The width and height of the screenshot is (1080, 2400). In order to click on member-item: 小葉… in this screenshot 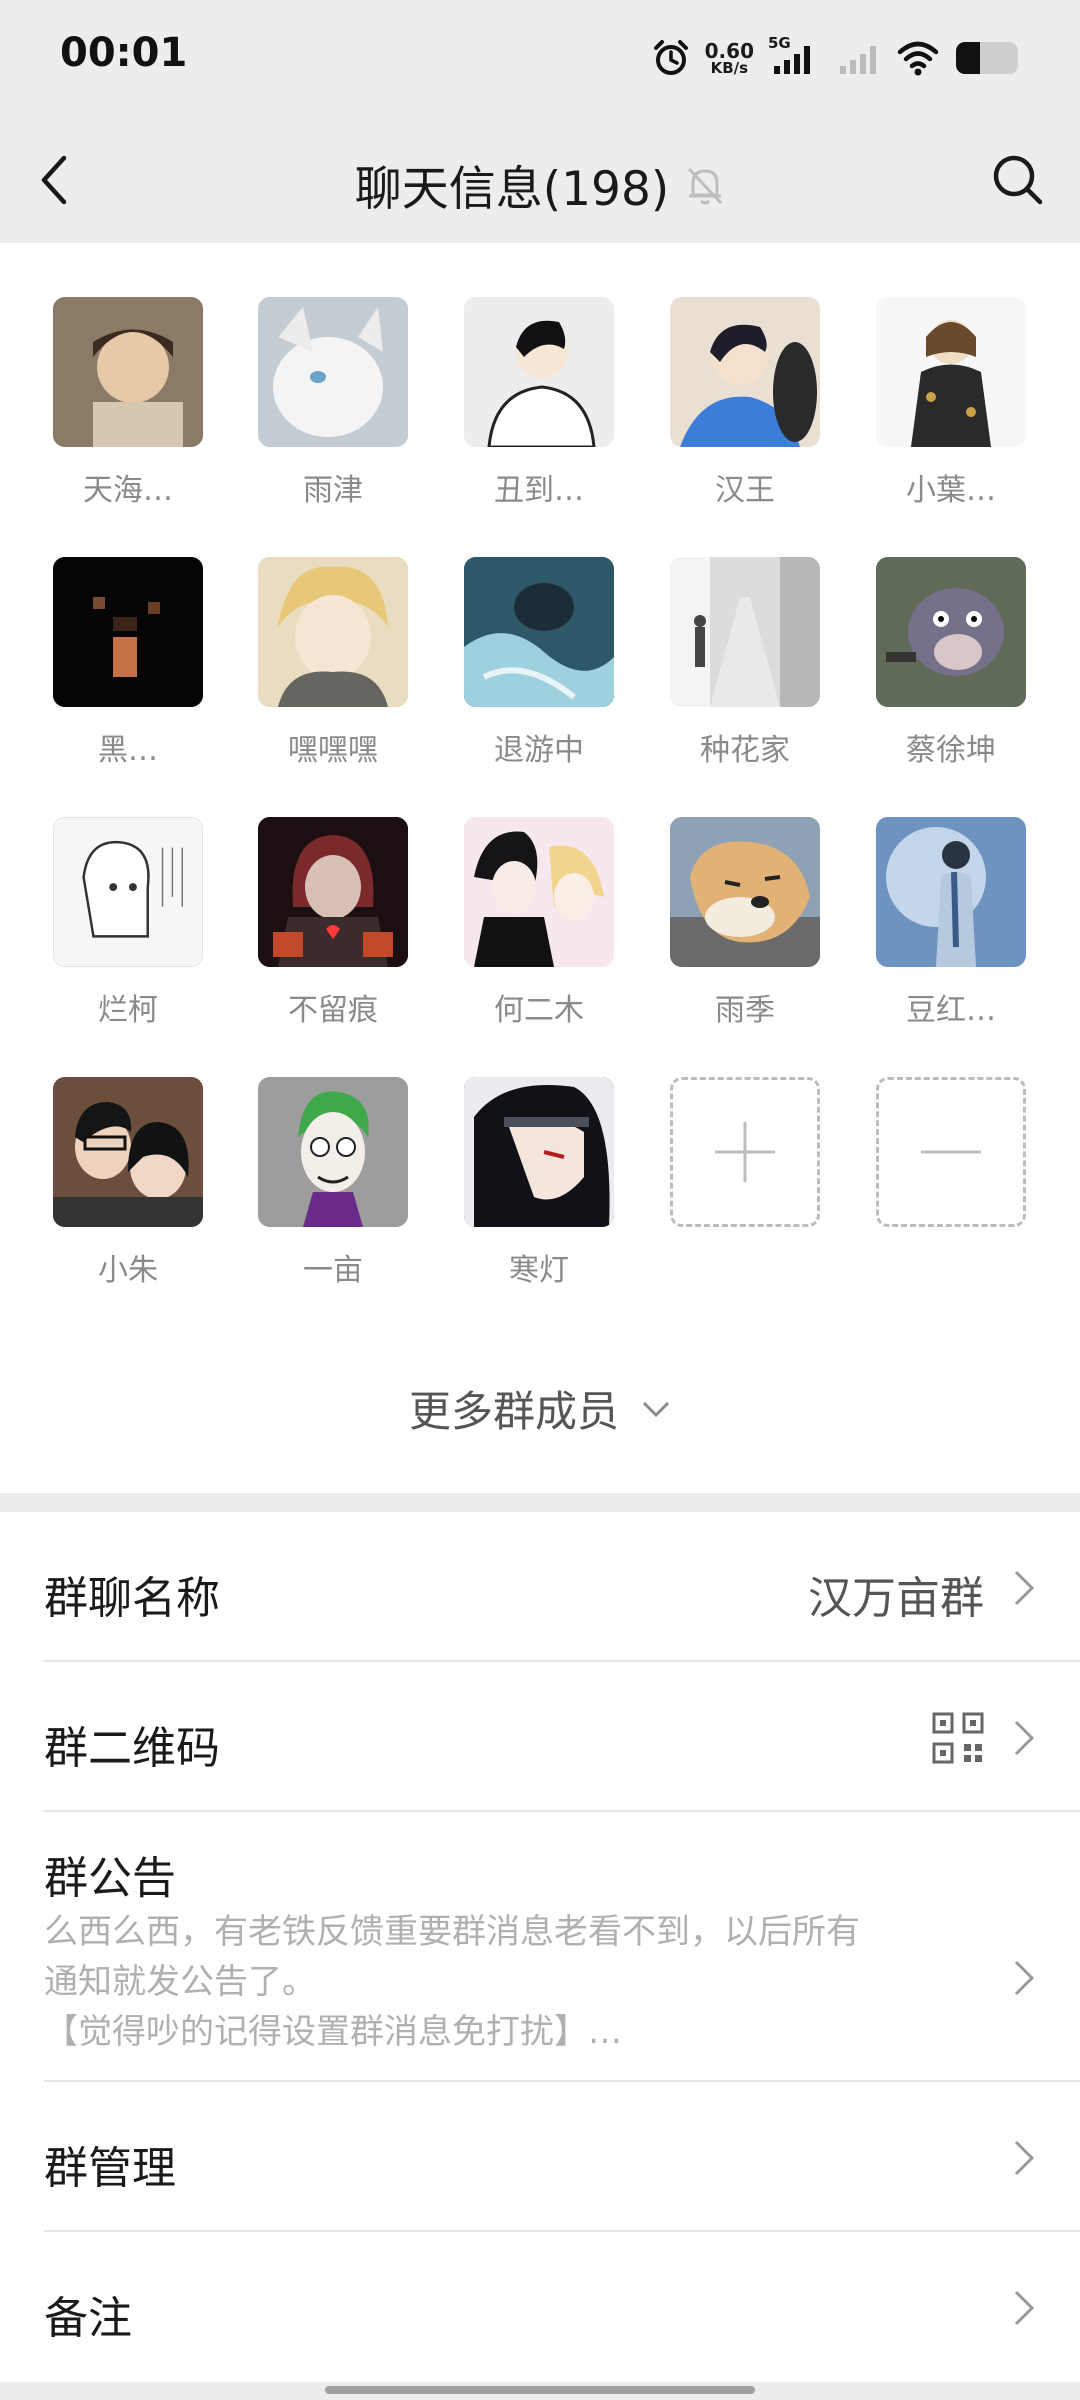, I will do `click(951, 403)`.